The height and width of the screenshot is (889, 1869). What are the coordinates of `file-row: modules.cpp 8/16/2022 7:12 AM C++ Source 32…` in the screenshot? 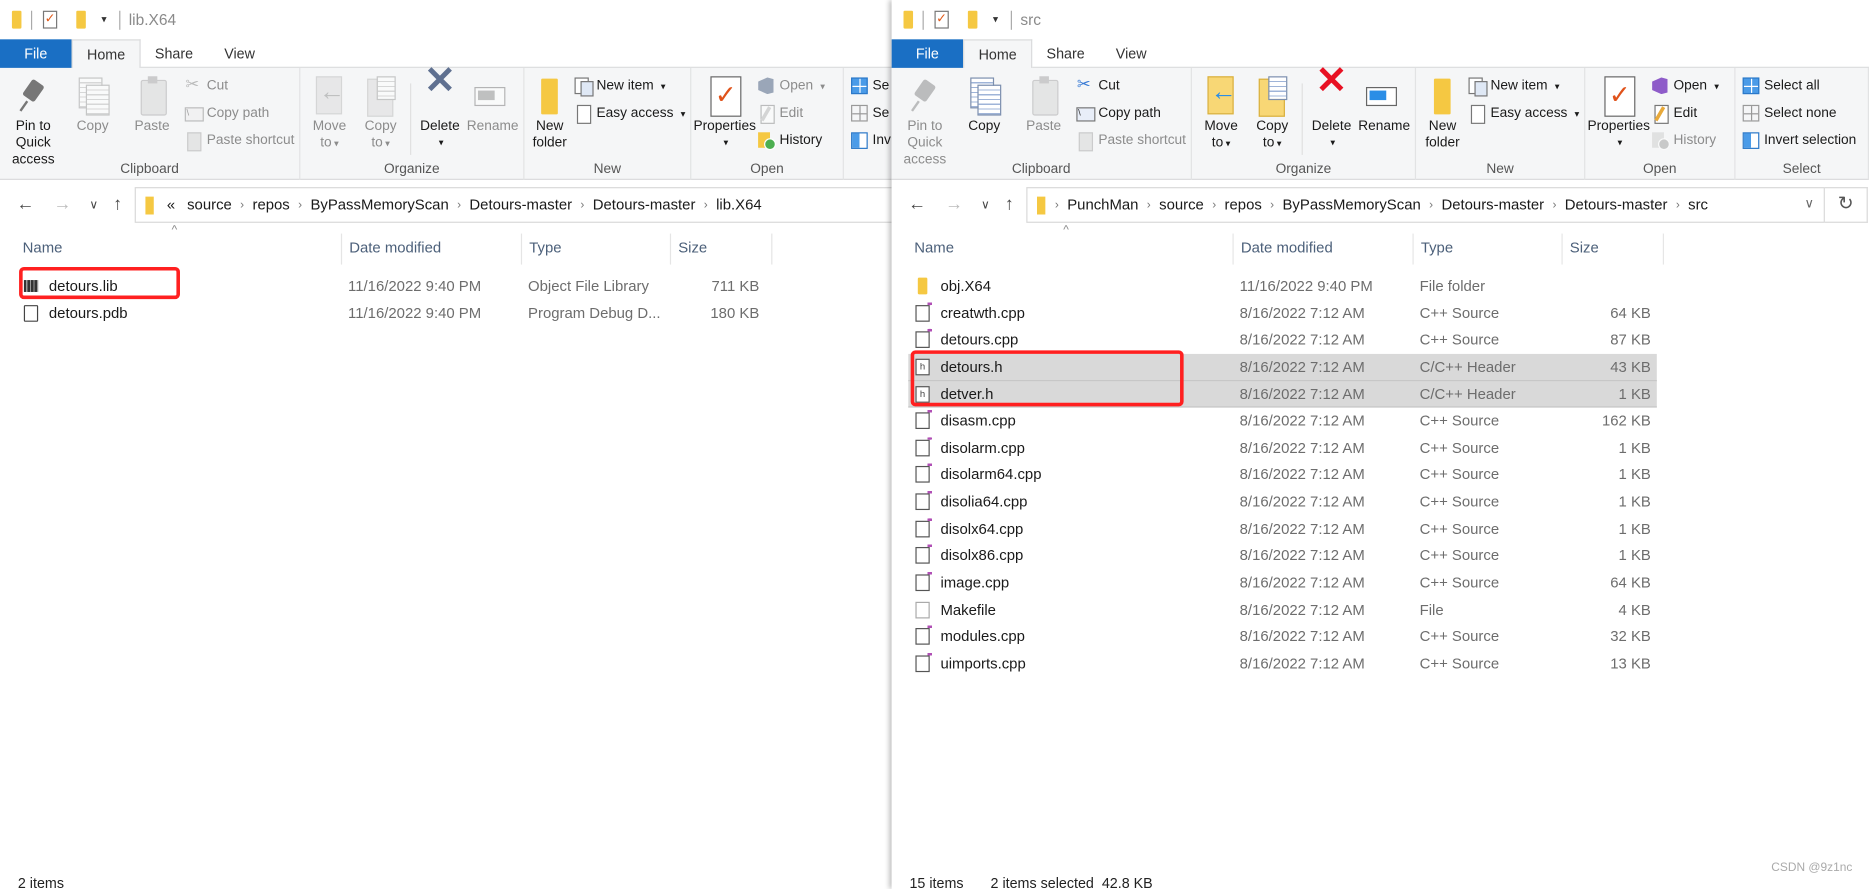 It's located at (1380, 636).